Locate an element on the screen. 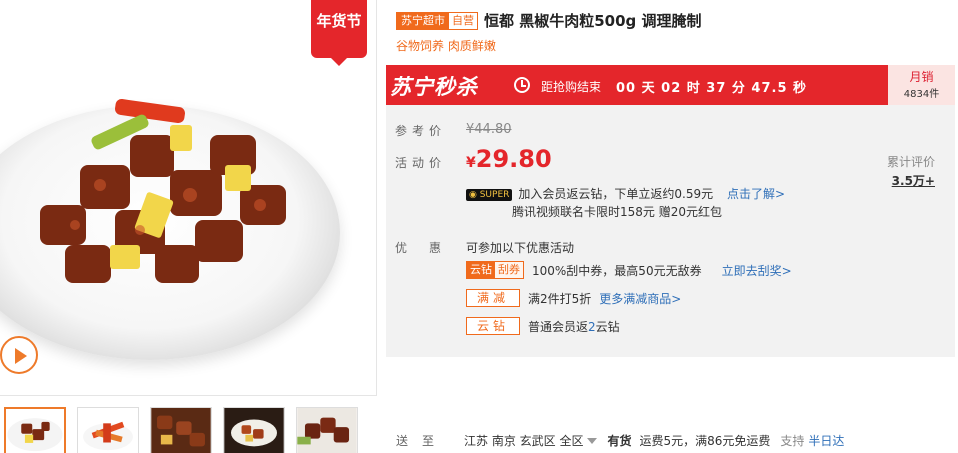 This screenshot has width=958, height=453. scratch-coupon-tag: 云钻 刮券 is located at coordinates (495, 270).